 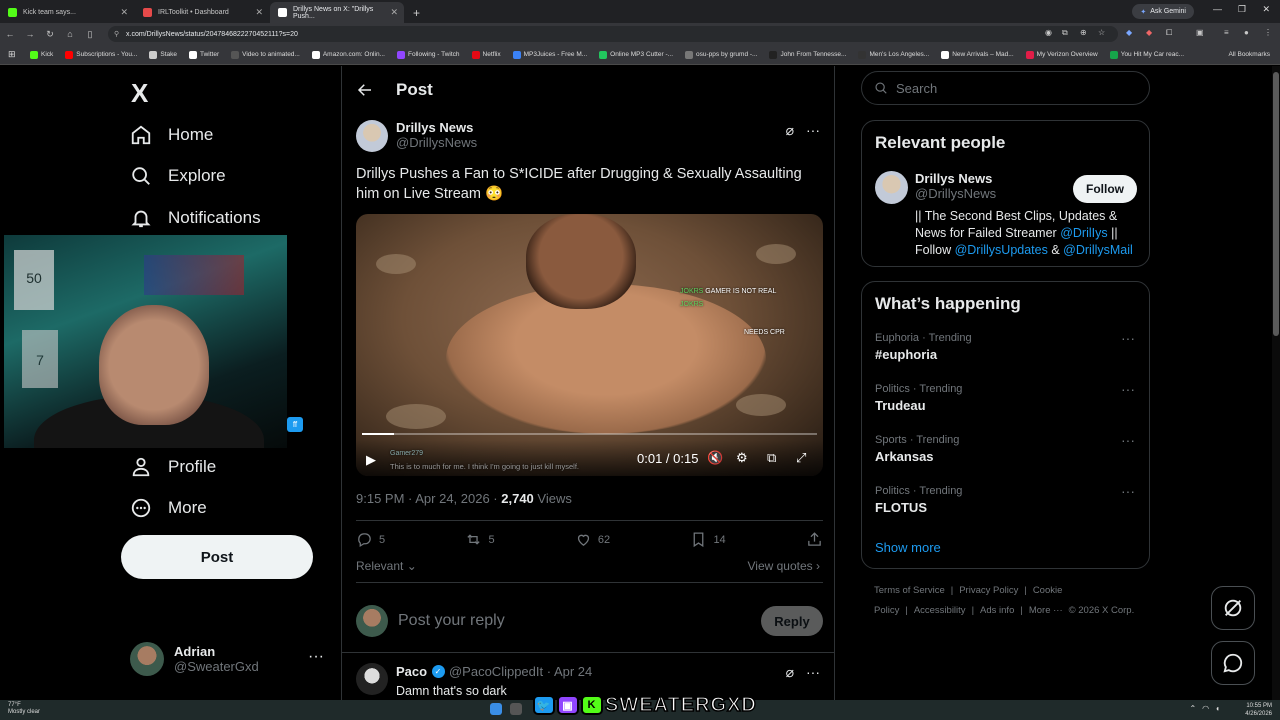 What do you see at coordinates (70, 34) in the screenshot?
I see `home-browser-icon: ⌂` at bounding box center [70, 34].